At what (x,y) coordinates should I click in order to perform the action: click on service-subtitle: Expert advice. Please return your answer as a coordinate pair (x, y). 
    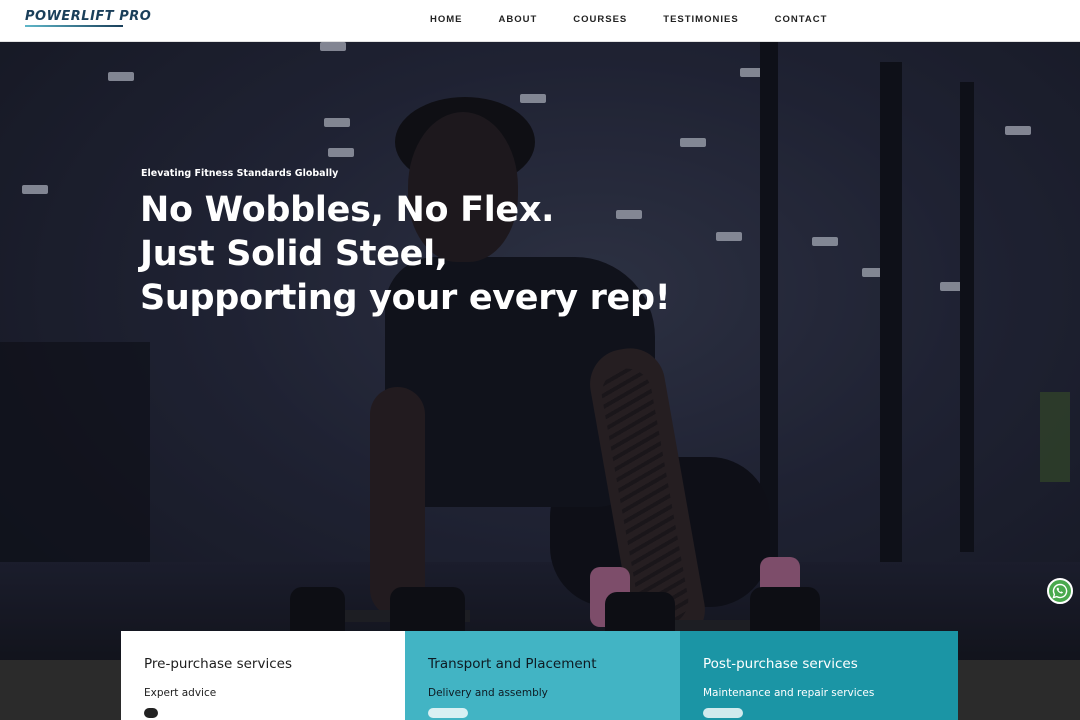
    Looking at the image, I should click on (180, 693).